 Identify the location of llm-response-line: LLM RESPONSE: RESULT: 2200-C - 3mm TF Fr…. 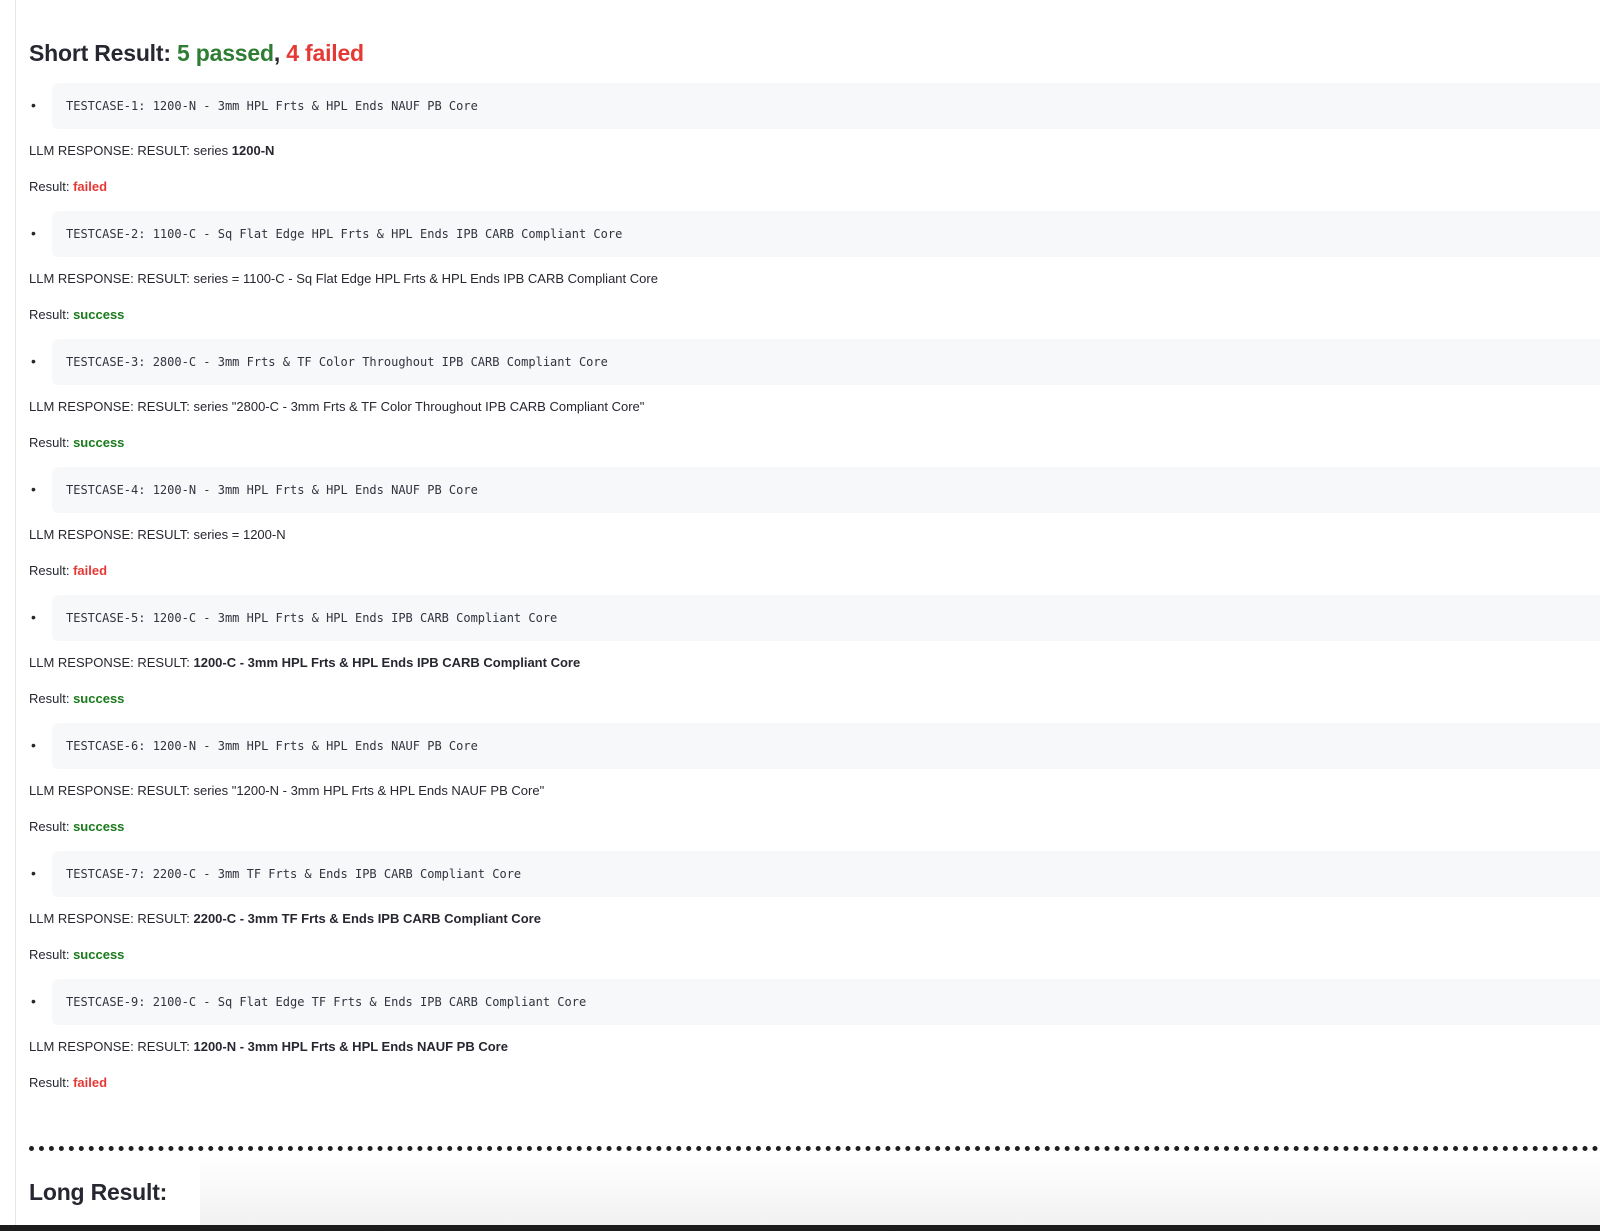
(285, 919).